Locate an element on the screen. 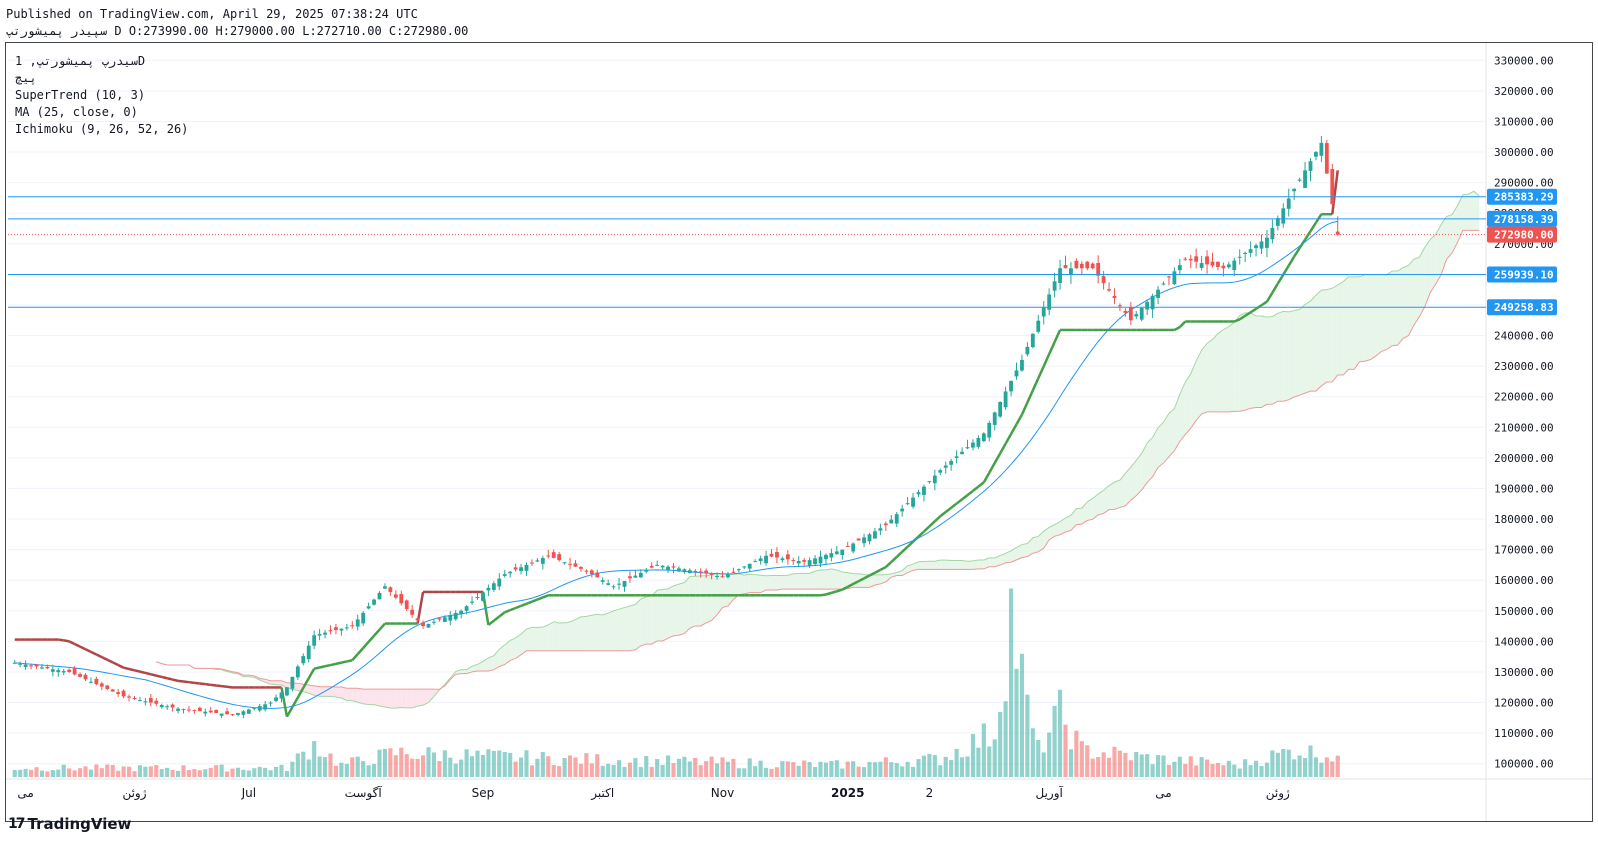 The width and height of the screenshot is (1598, 858). last-price-label: 272980.00 is located at coordinates (1524, 235).